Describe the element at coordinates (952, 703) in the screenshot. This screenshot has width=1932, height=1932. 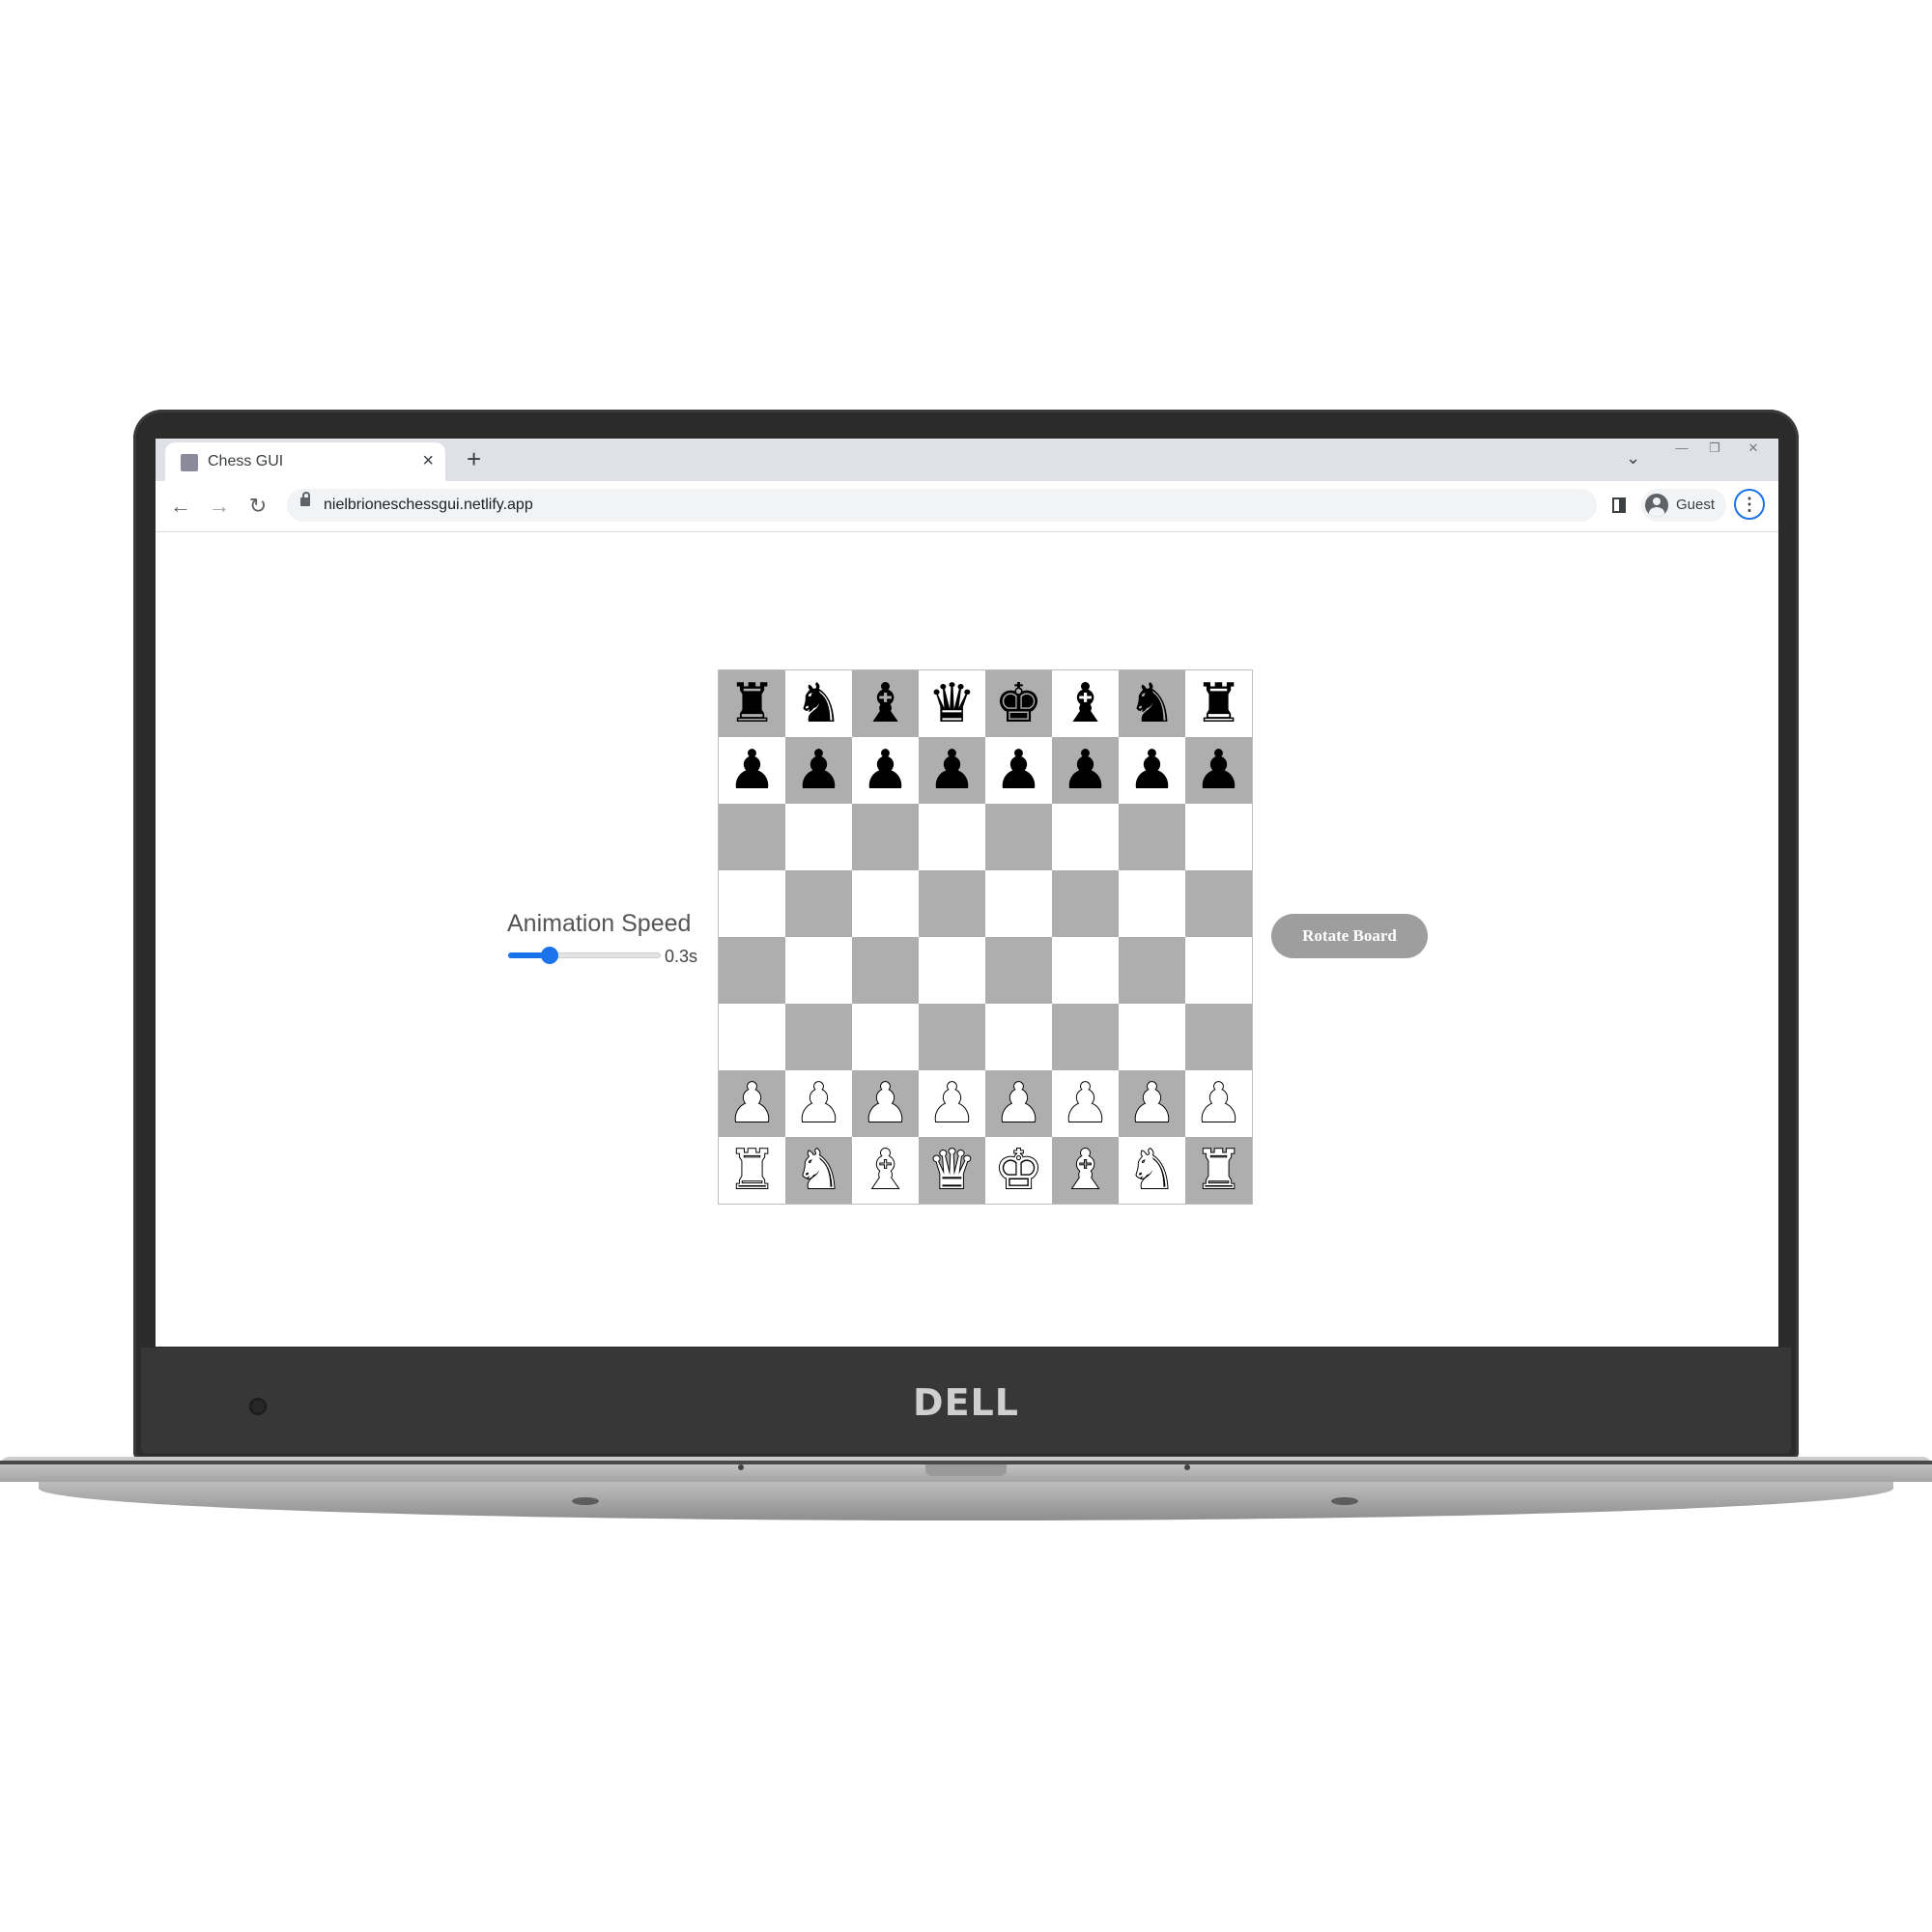
I see `square-d8: ♛` at that location.